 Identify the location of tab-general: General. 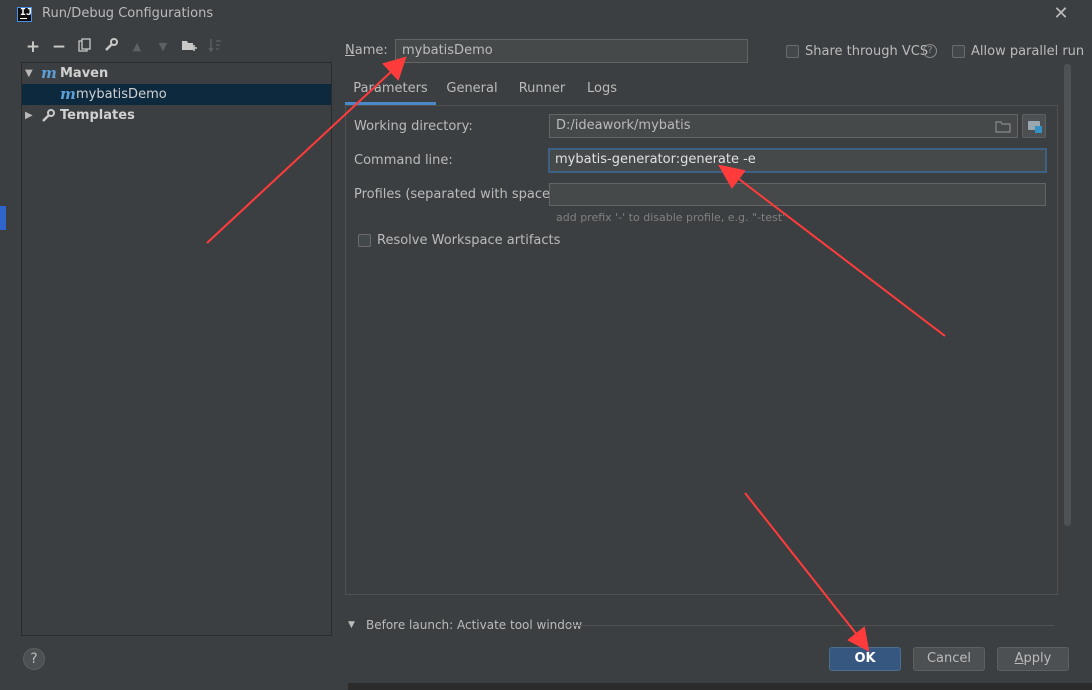
(472, 92).